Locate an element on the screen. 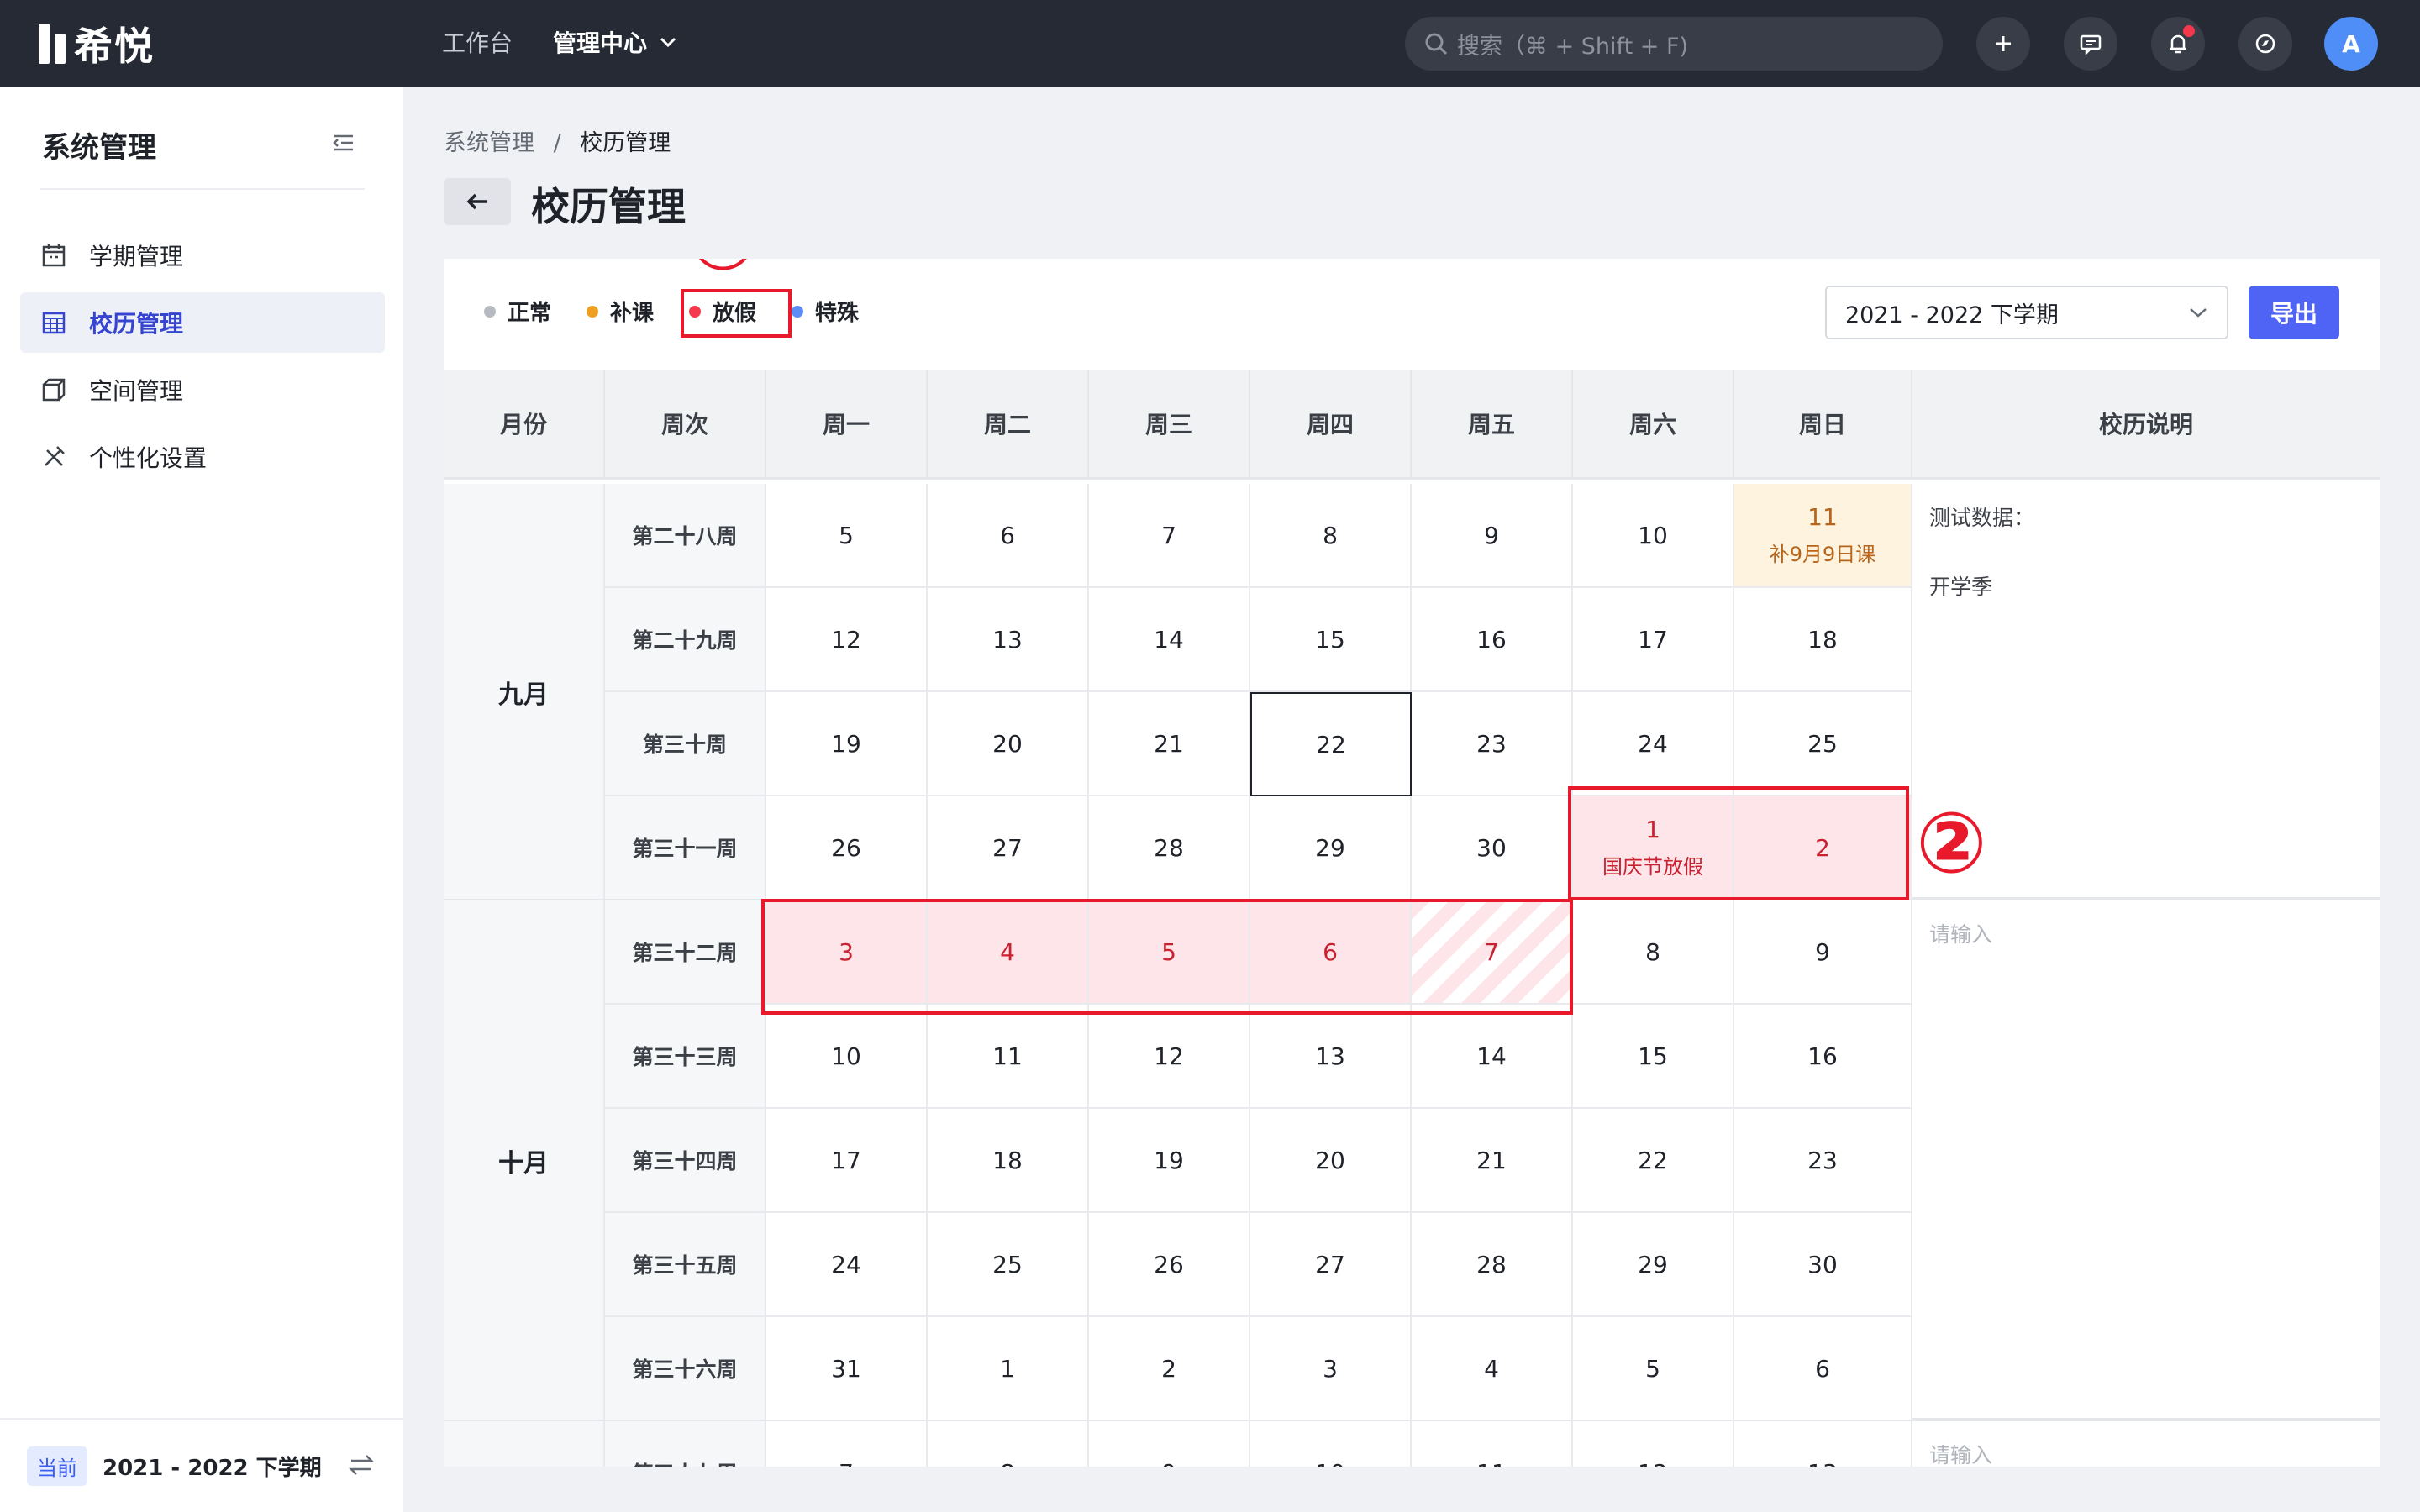  help-button is located at coordinates (2265, 44).